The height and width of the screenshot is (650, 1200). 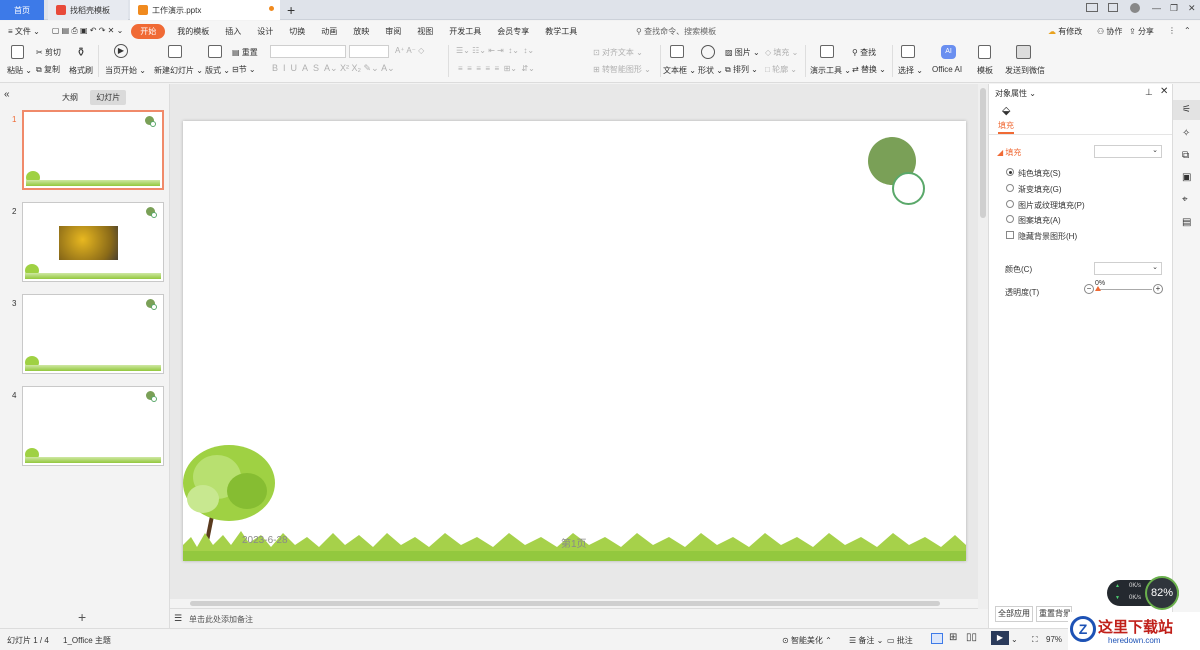 I want to click on font-grow-shrink-icons: A⁺ A⁻ ◇, so click(x=409, y=50).